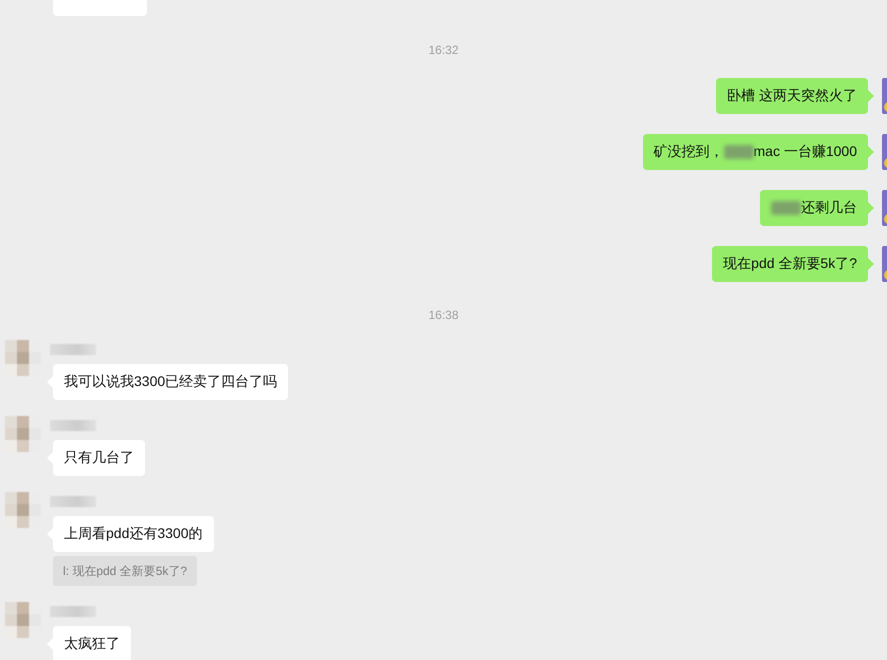 The height and width of the screenshot is (660, 887). Describe the element at coordinates (133, 534) in the screenshot. I see `message-text: 上周看pdd还有3300的` at that location.